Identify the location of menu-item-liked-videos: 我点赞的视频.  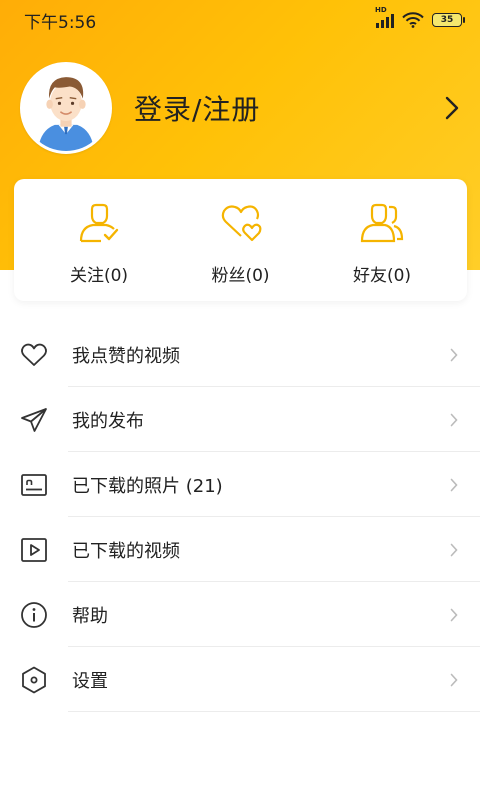
(240, 354).